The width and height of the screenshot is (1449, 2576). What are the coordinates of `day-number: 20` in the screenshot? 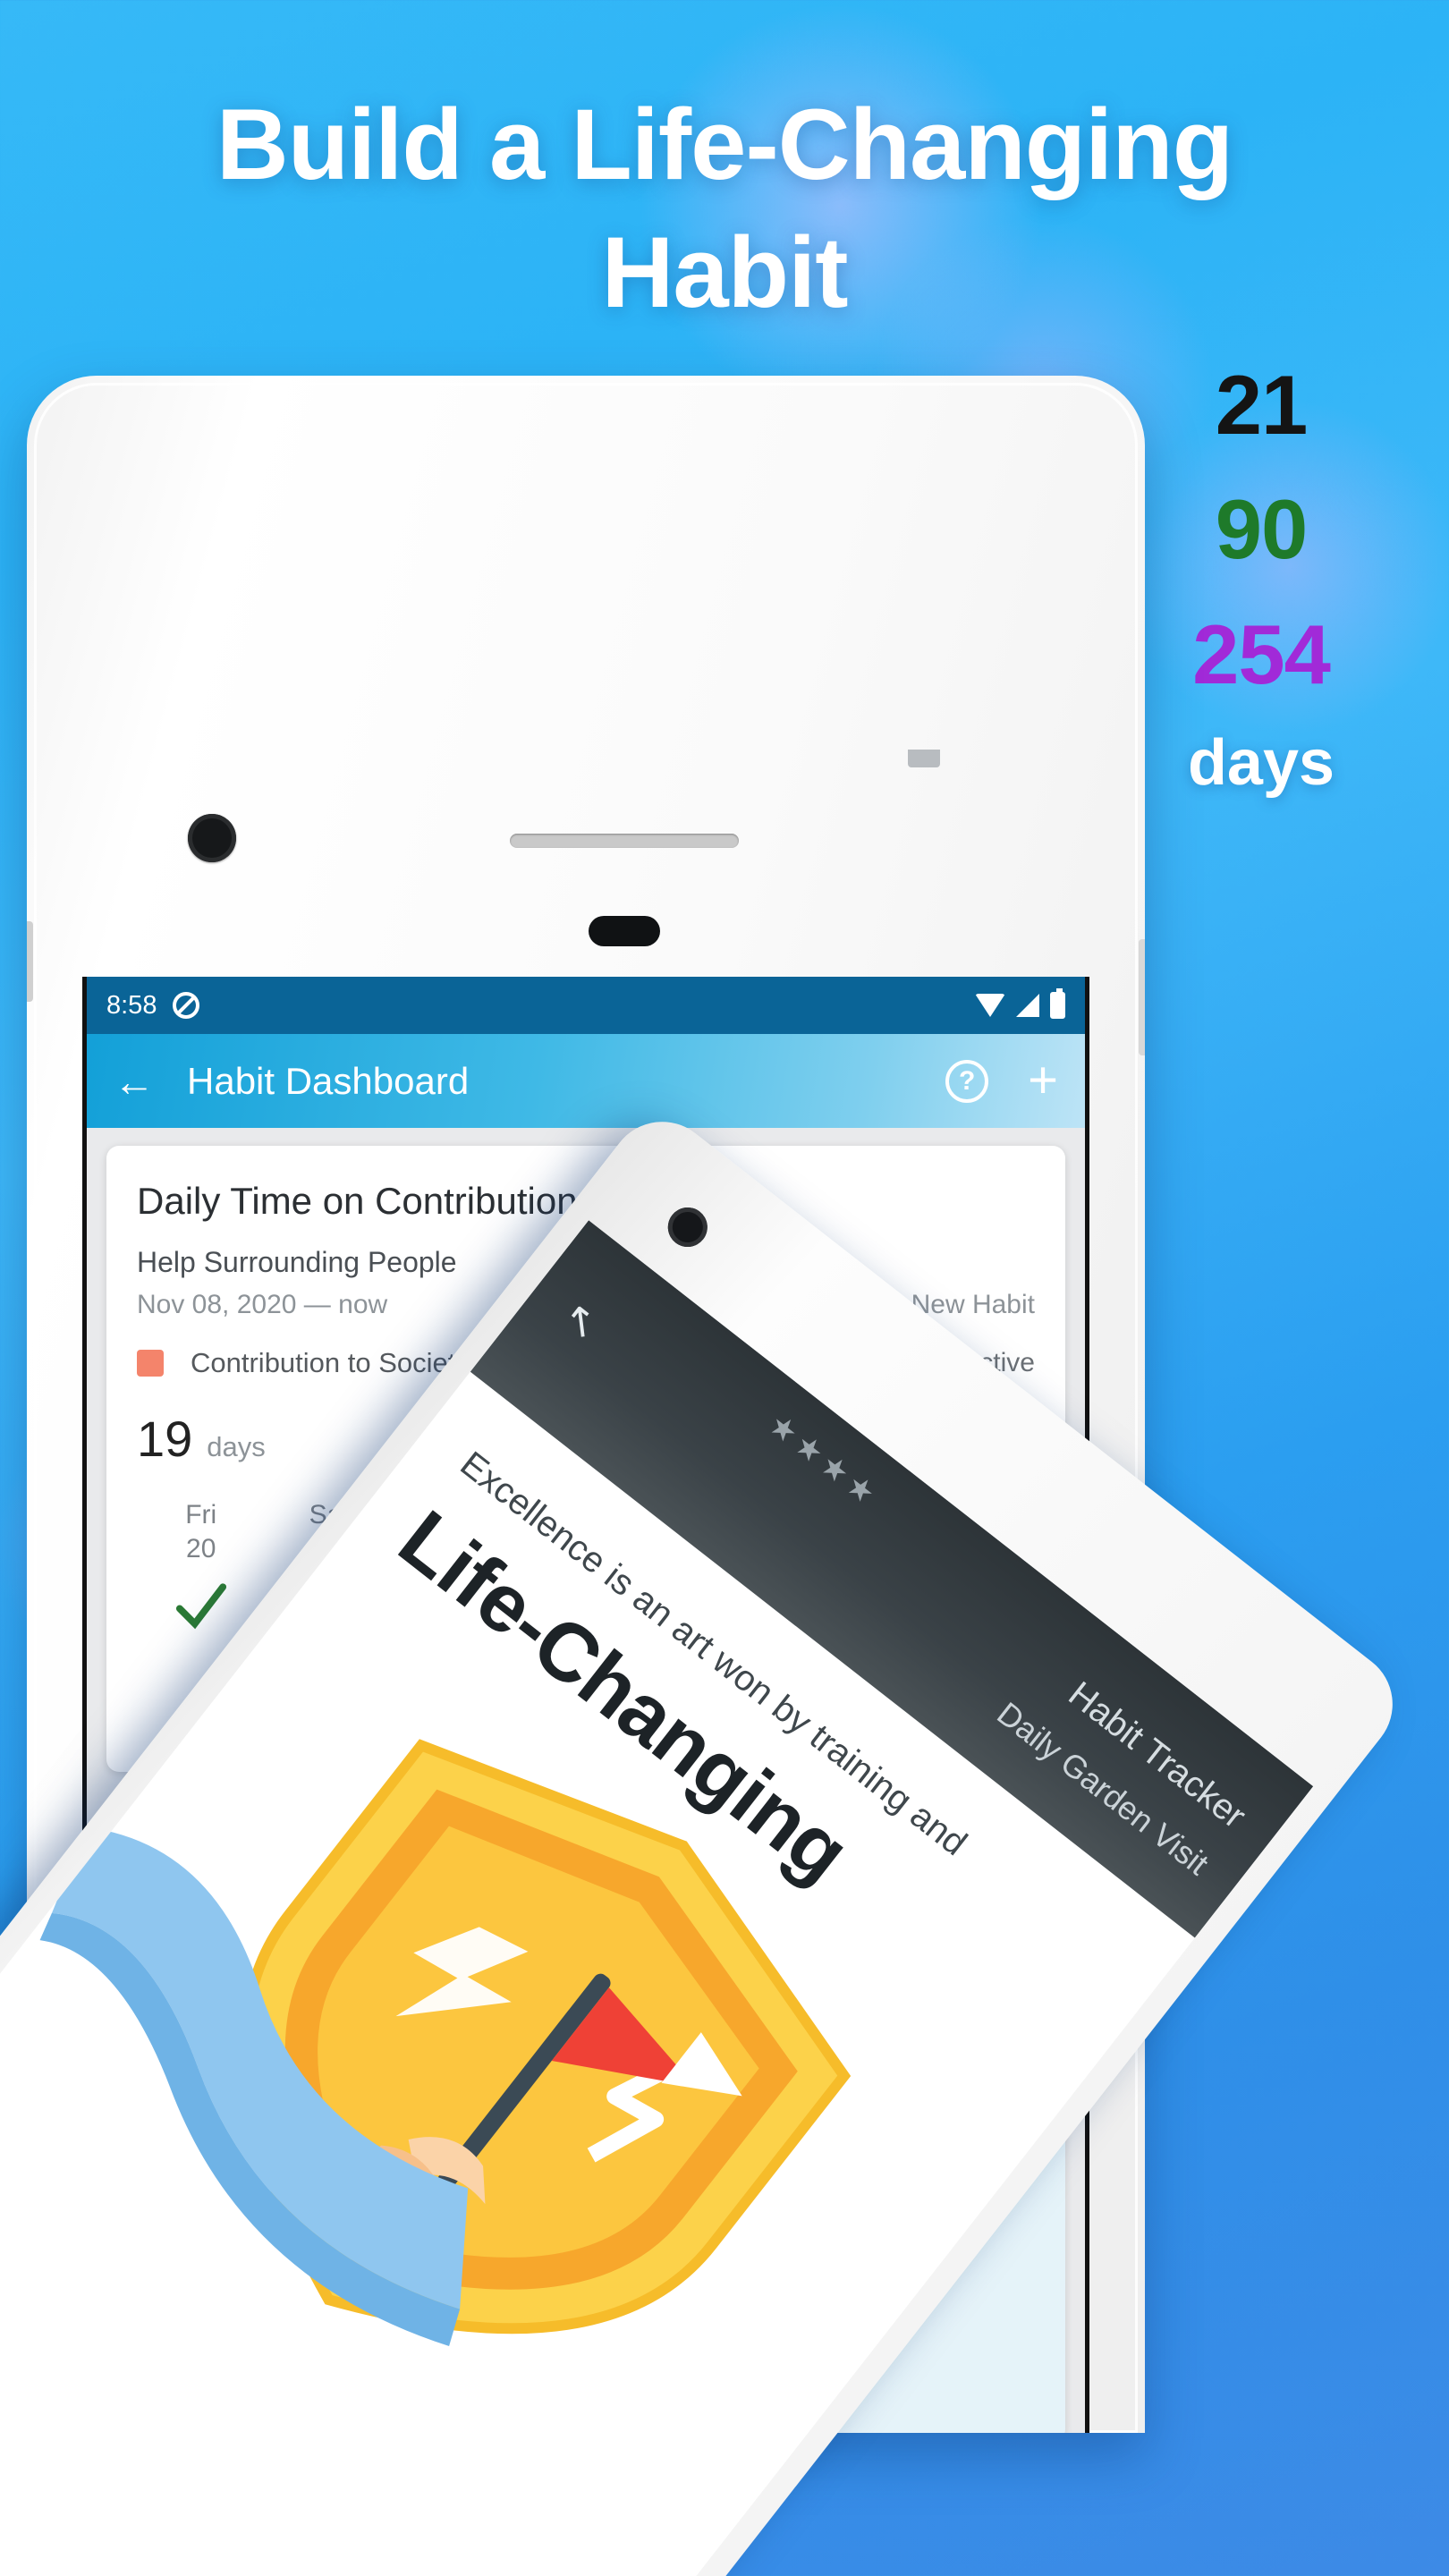 It's located at (201, 1548).